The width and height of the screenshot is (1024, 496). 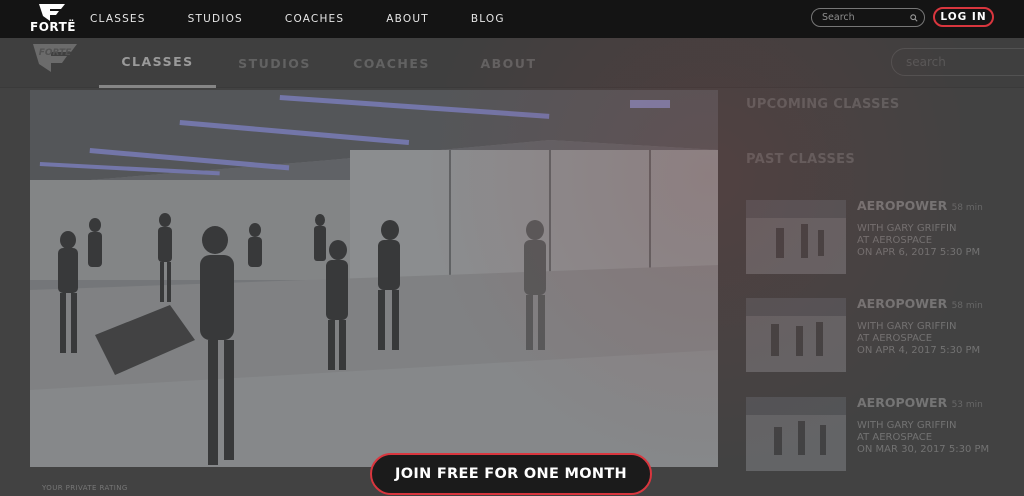 I want to click on upcoming-classes-heading: UPCOMING CLASSES, so click(x=823, y=104).